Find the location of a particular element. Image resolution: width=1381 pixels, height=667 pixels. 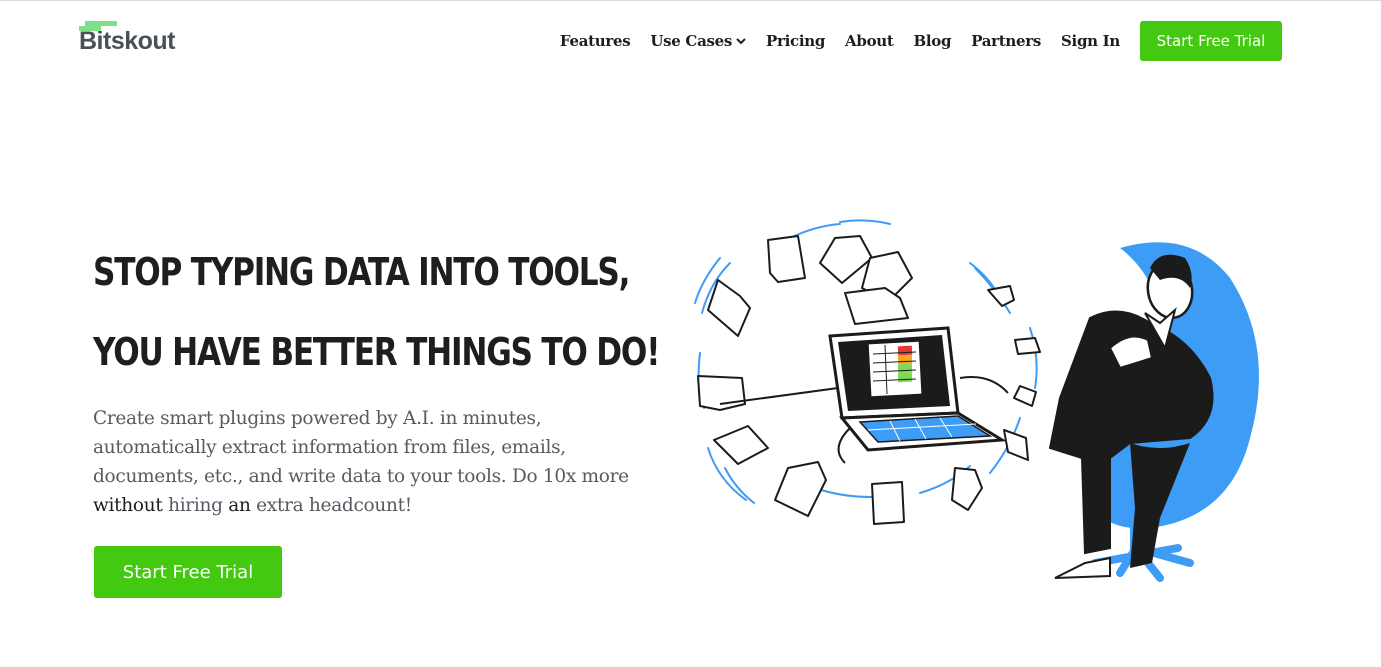

bitskout-logo: Bitskout is located at coordinates (134, 38).